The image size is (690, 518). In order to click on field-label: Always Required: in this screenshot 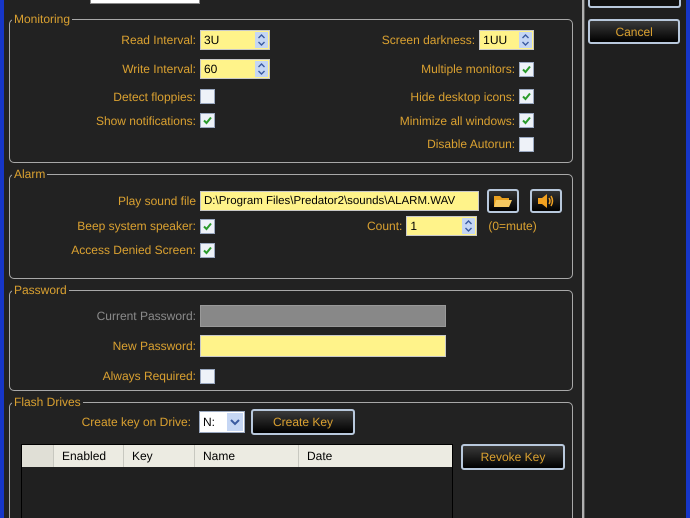, I will do `click(149, 376)`.